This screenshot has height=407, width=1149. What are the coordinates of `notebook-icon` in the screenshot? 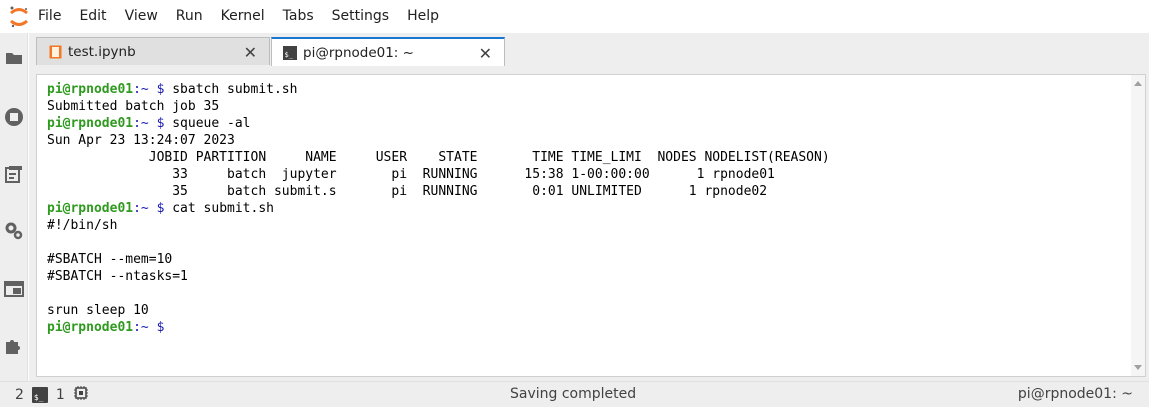 It's located at (55, 52).